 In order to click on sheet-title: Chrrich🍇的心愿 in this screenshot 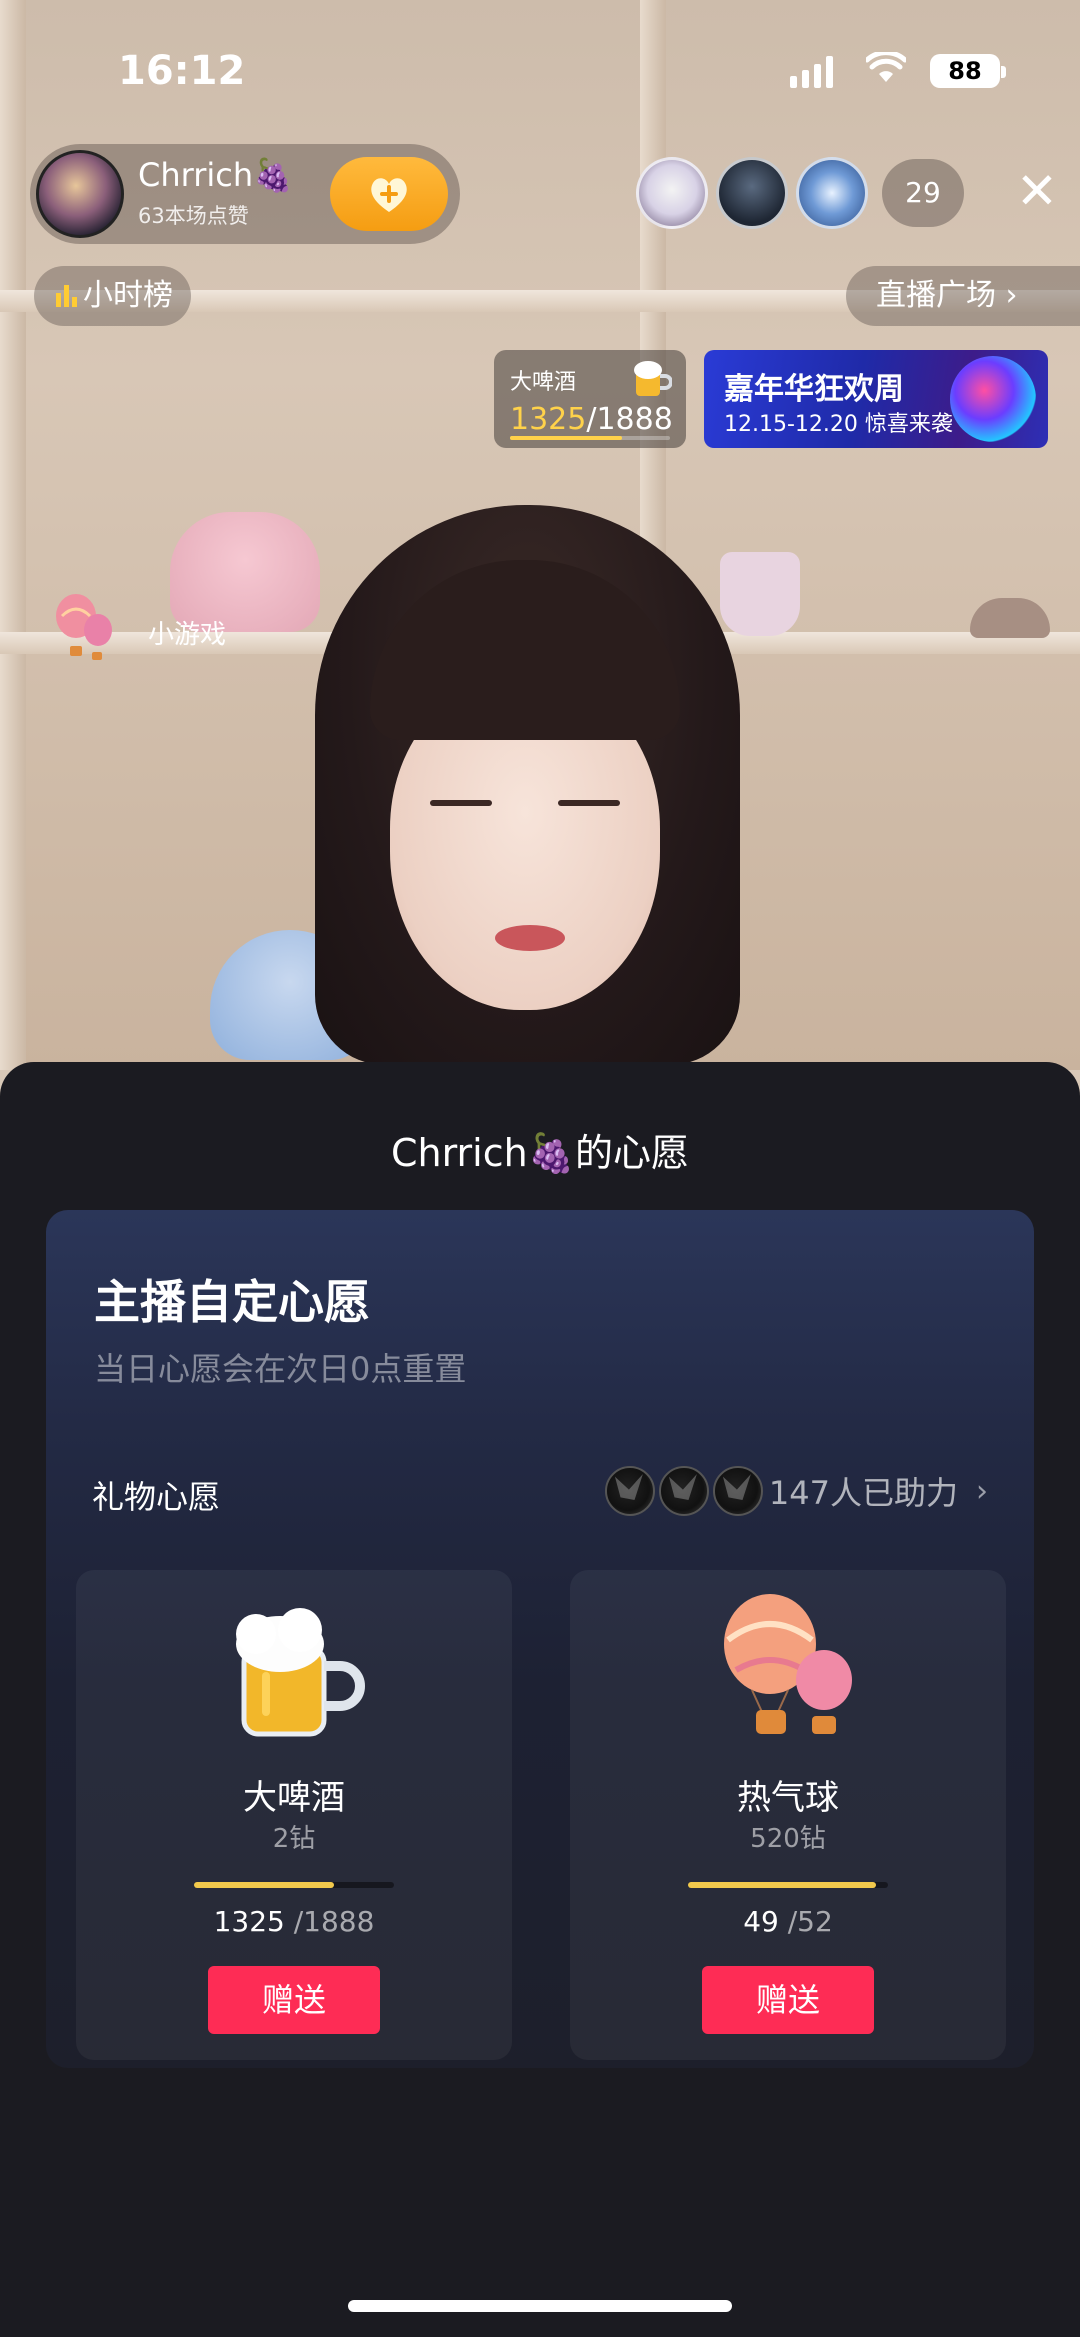, I will do `click(540, 1153)`.